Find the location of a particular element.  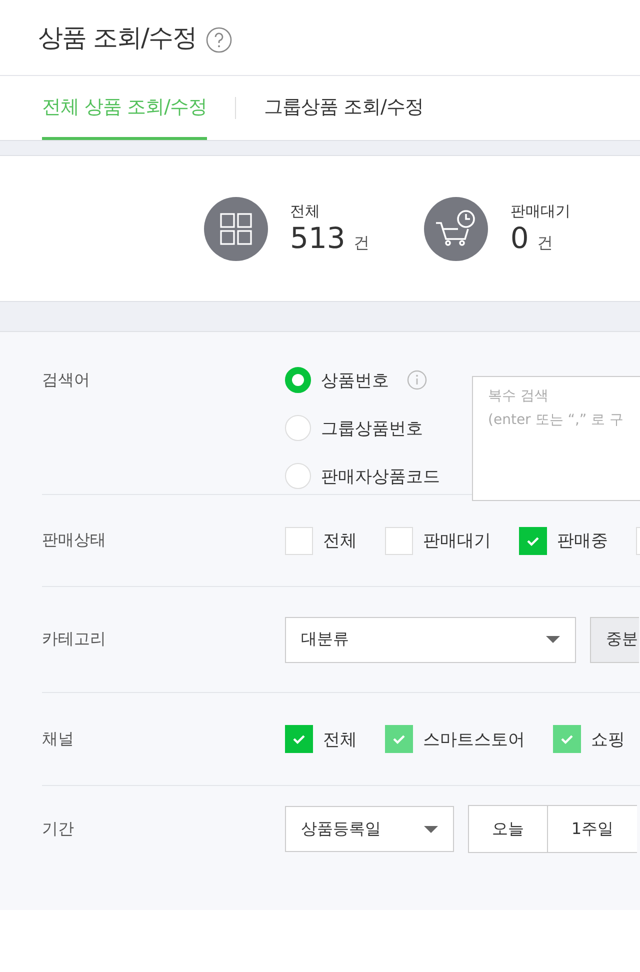

category-select: 대분류 is located at coordinates (430, 639).